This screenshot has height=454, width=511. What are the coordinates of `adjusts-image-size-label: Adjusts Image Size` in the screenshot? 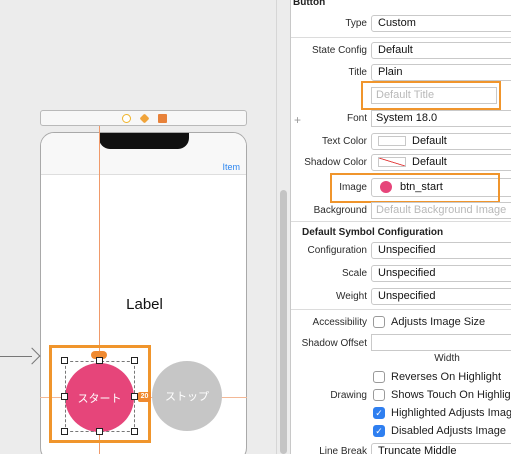 It's located at (438, 322).